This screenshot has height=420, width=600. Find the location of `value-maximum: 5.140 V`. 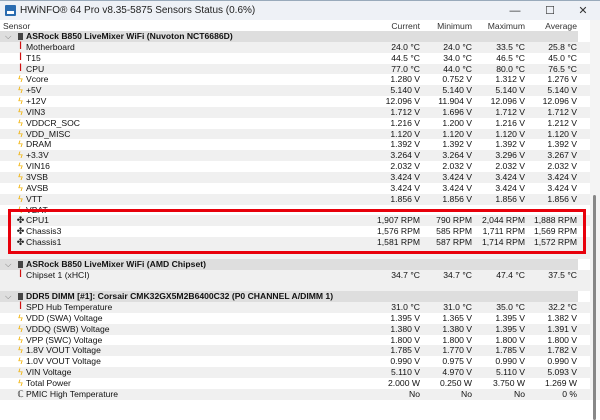

value-maximum: 5.140 V is located at coordinates (510, 90).